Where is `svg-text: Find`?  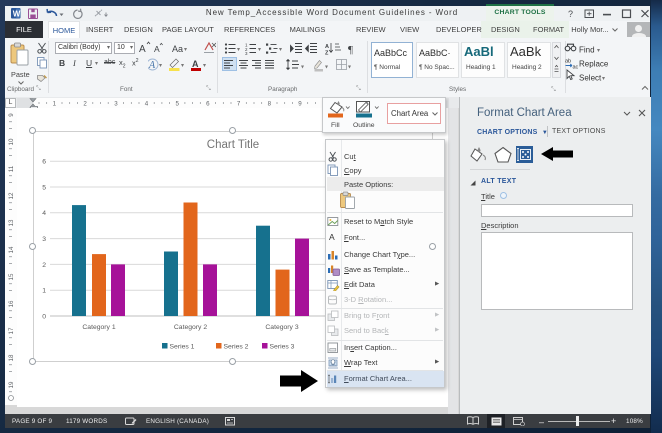 svg-text: Find is located at coordinates (587, 50).